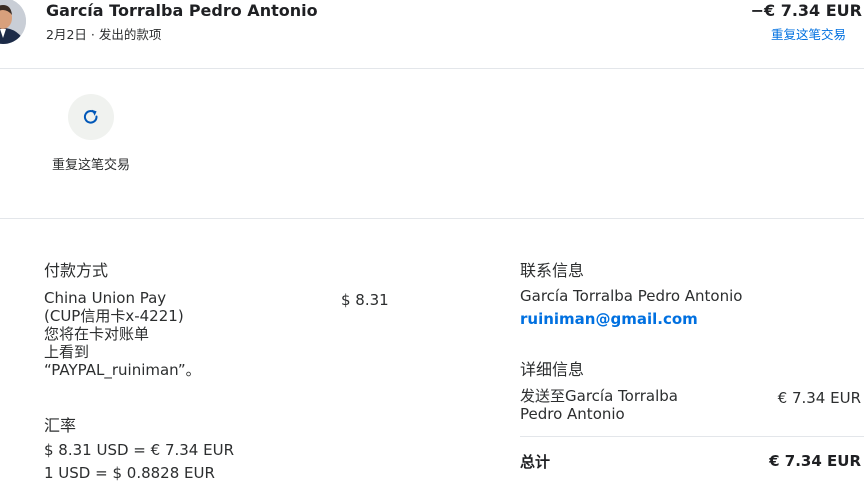 This screenshot has width=864, height=483. I want to click on repeat-transaction-button, so click(91, 117).